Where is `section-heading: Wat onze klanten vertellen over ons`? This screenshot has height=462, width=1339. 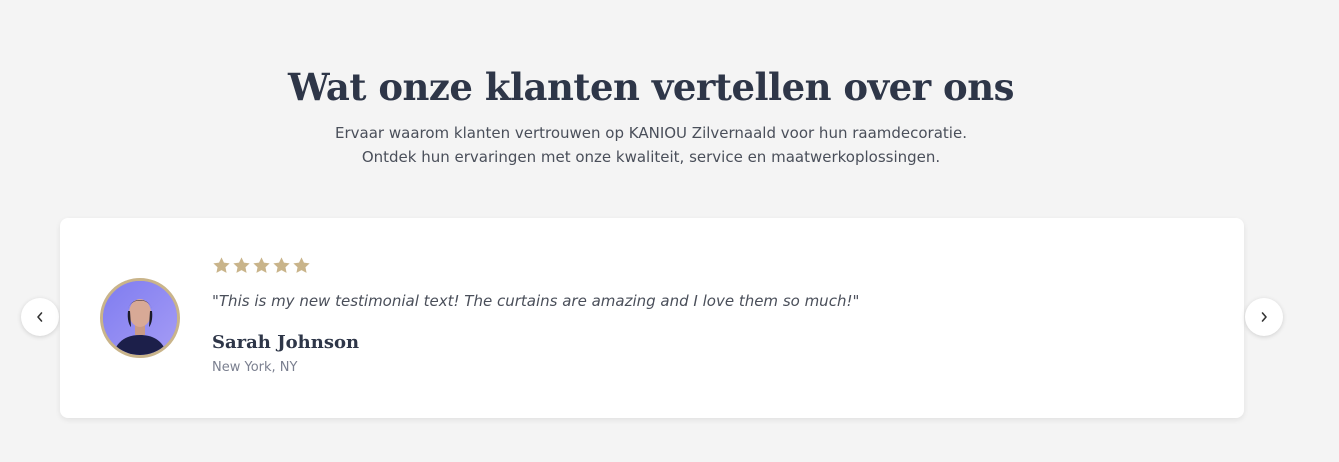 section-heading: Wat onze klanten vertellen over ons is located at coordinates (651, 87).